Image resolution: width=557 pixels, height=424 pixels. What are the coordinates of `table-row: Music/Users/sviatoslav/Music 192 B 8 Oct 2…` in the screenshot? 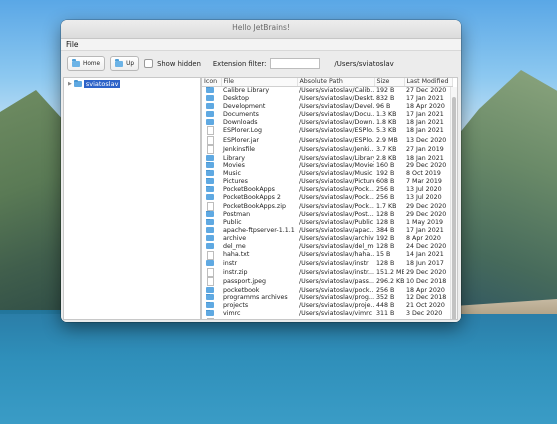 It's located at (327, 174).